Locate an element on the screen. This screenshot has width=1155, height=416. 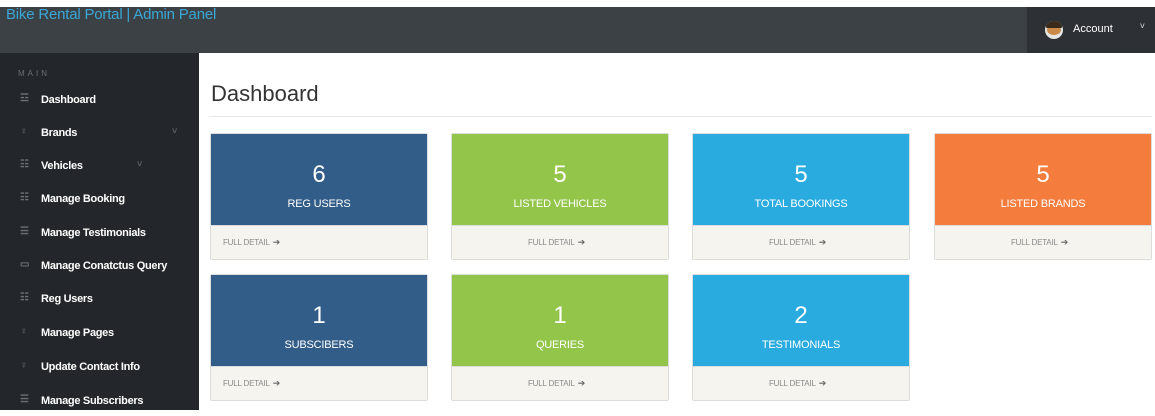
sidebar-item-label: Update Contact Info is located at coordinates (90, 367).